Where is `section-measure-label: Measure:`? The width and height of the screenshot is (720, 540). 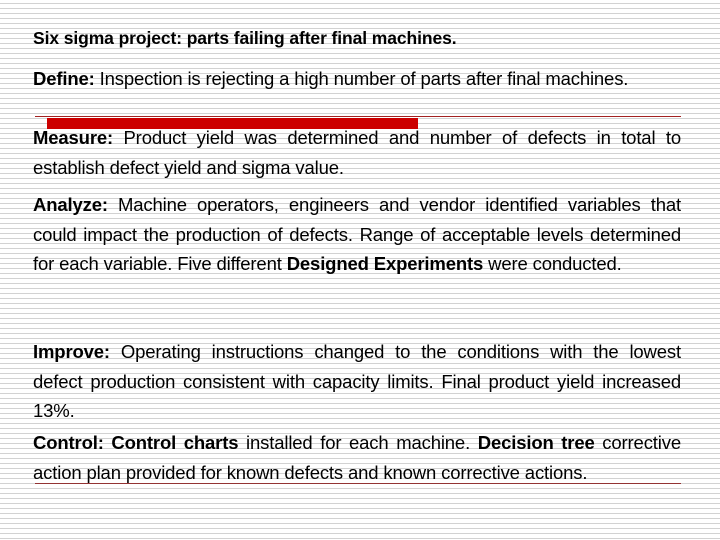 section-measure-label: Measure: is located at coordinates (73, 137).